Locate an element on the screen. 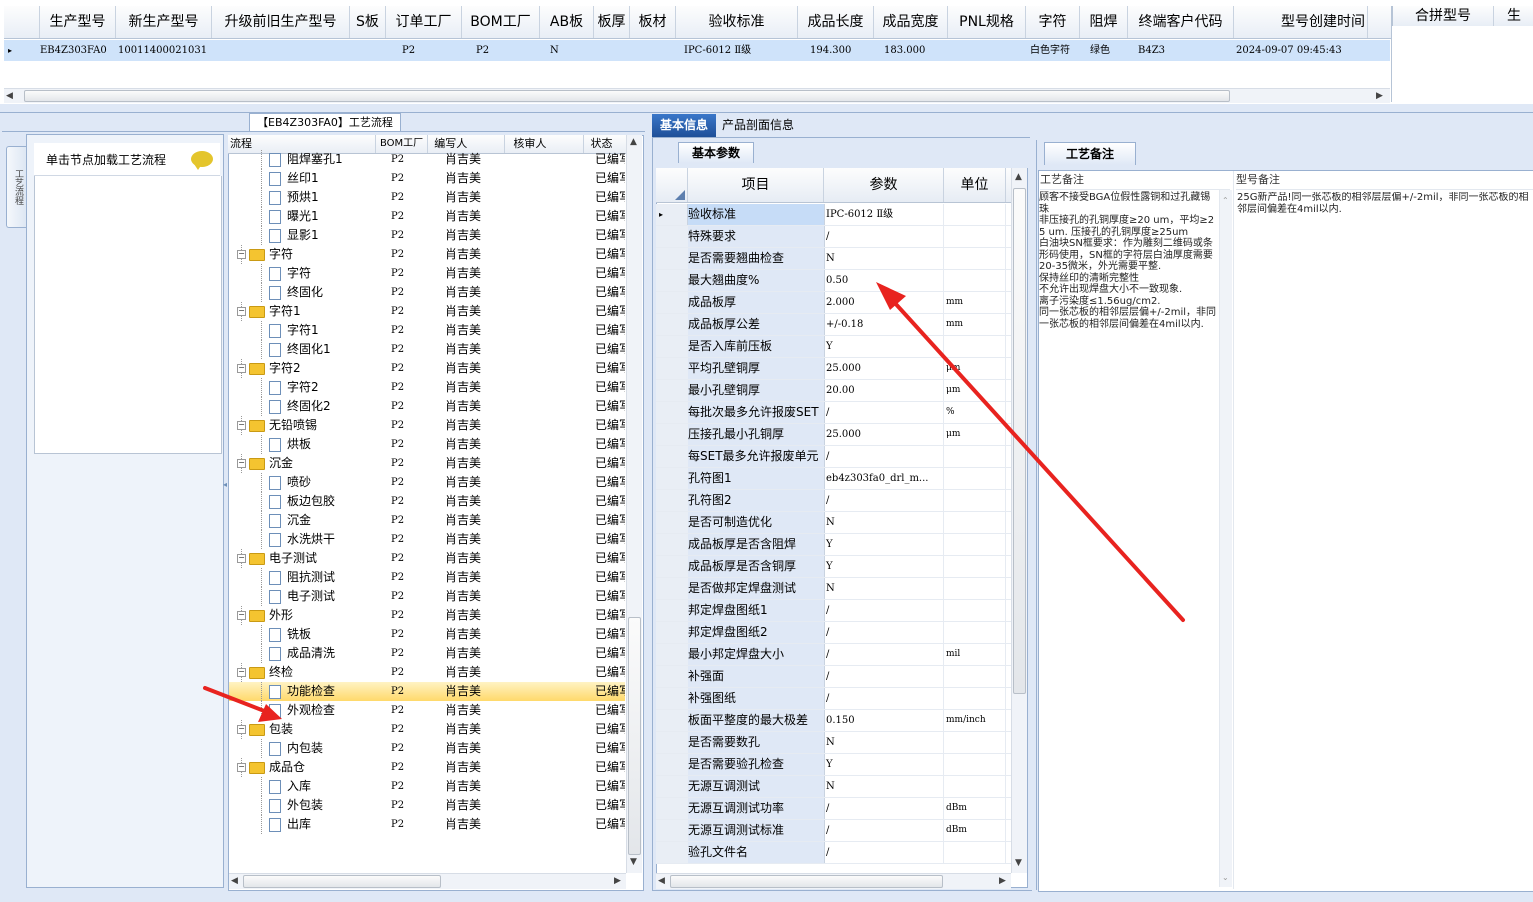  param-row: 成品板厚 2.000 mm is located at coordinates (833, 303).